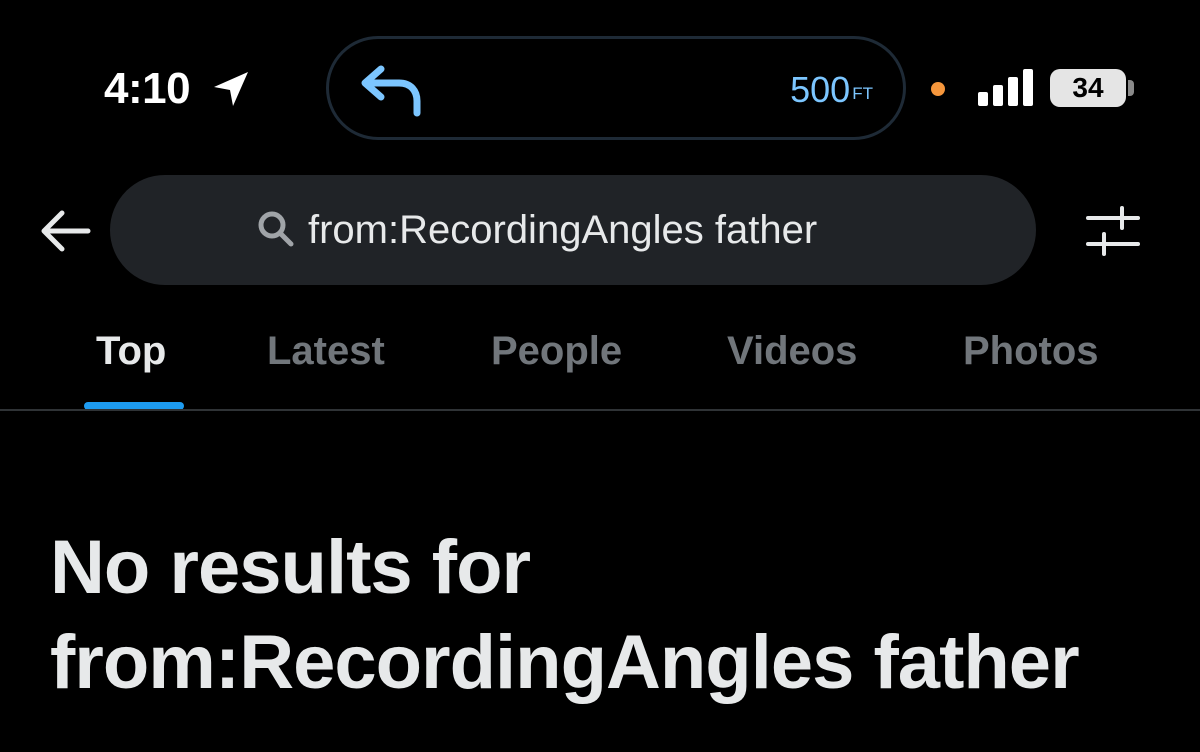 Image resolution: width=1200 pixels, height=752 pixels. Describe the element at coordinates (1031, 351) in the screenshot. I see `tab-photos: Photos` at that location.